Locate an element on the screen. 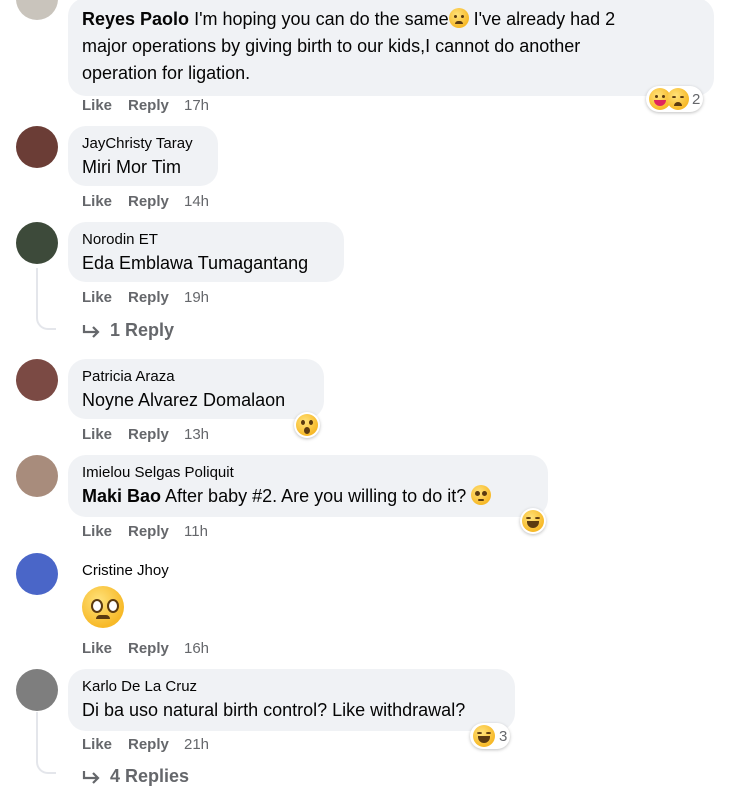 Image resolution: width=750 pixels, height=792 pixels. view-replies-link: 1 Reply is located at coordinates (128, 330).